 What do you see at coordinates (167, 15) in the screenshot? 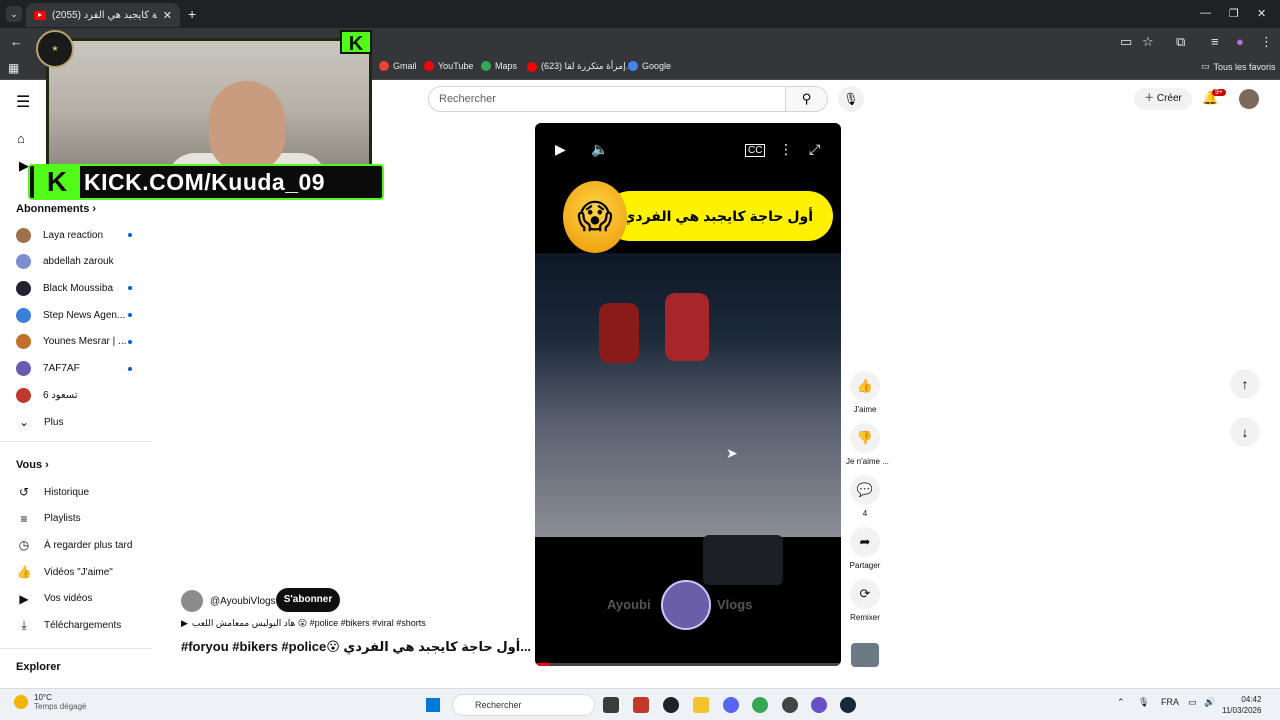
I see `tab-close-icon: ✕` at bounding box center [167, 15].